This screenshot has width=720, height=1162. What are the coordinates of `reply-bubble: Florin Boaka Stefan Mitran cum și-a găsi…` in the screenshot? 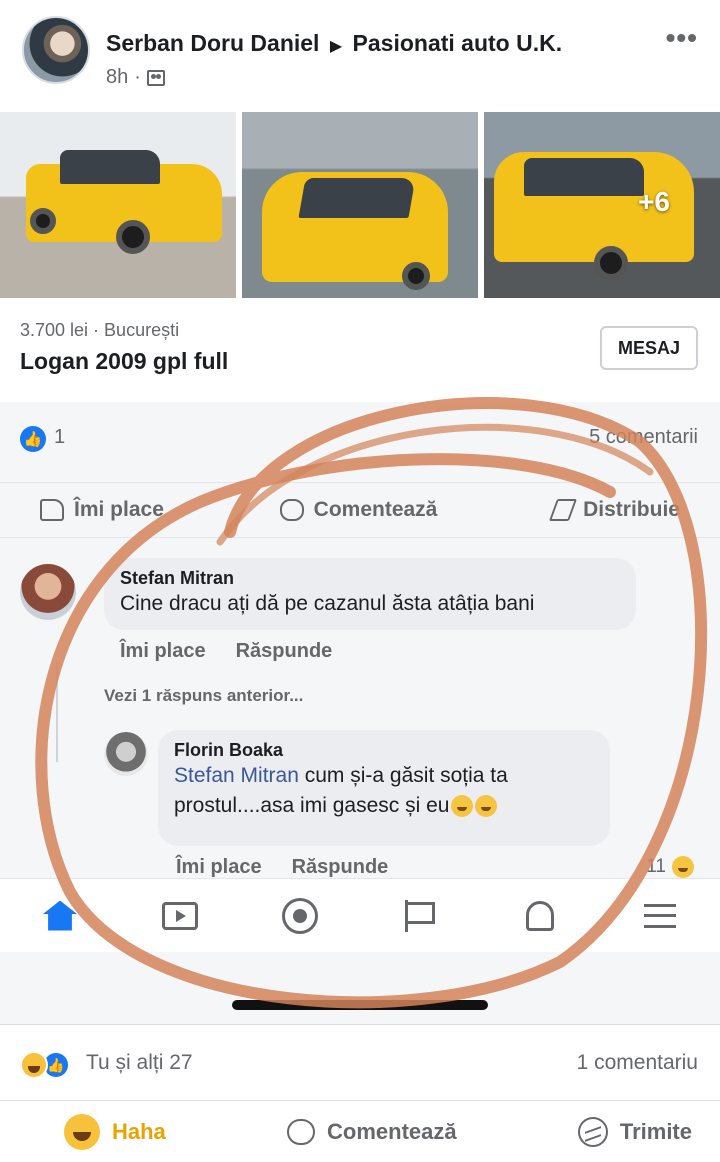 It's located at (384, 788).